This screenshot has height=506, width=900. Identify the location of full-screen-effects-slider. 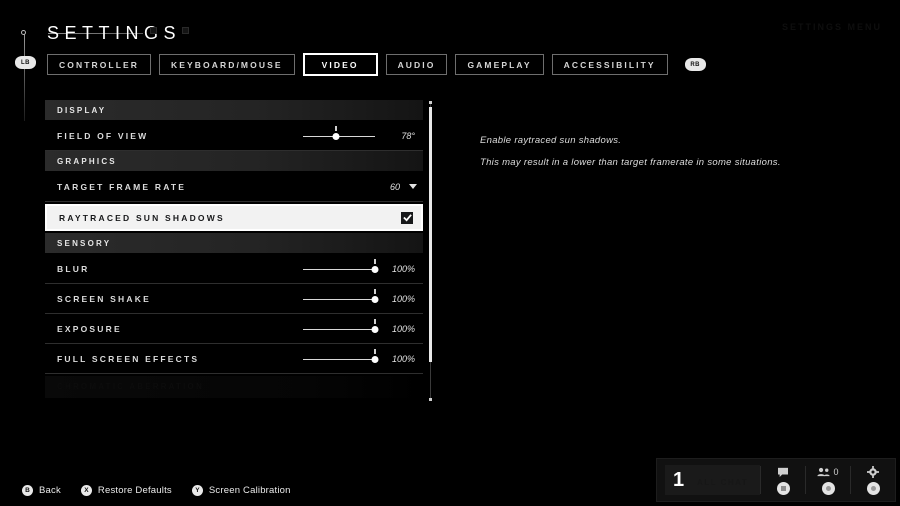
(341, 357).